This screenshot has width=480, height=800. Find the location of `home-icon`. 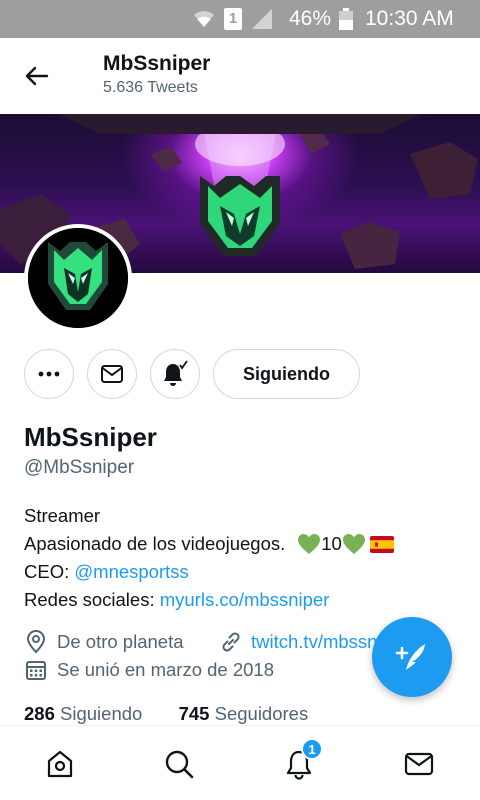

home-icon is located at coordinates (60, 764).